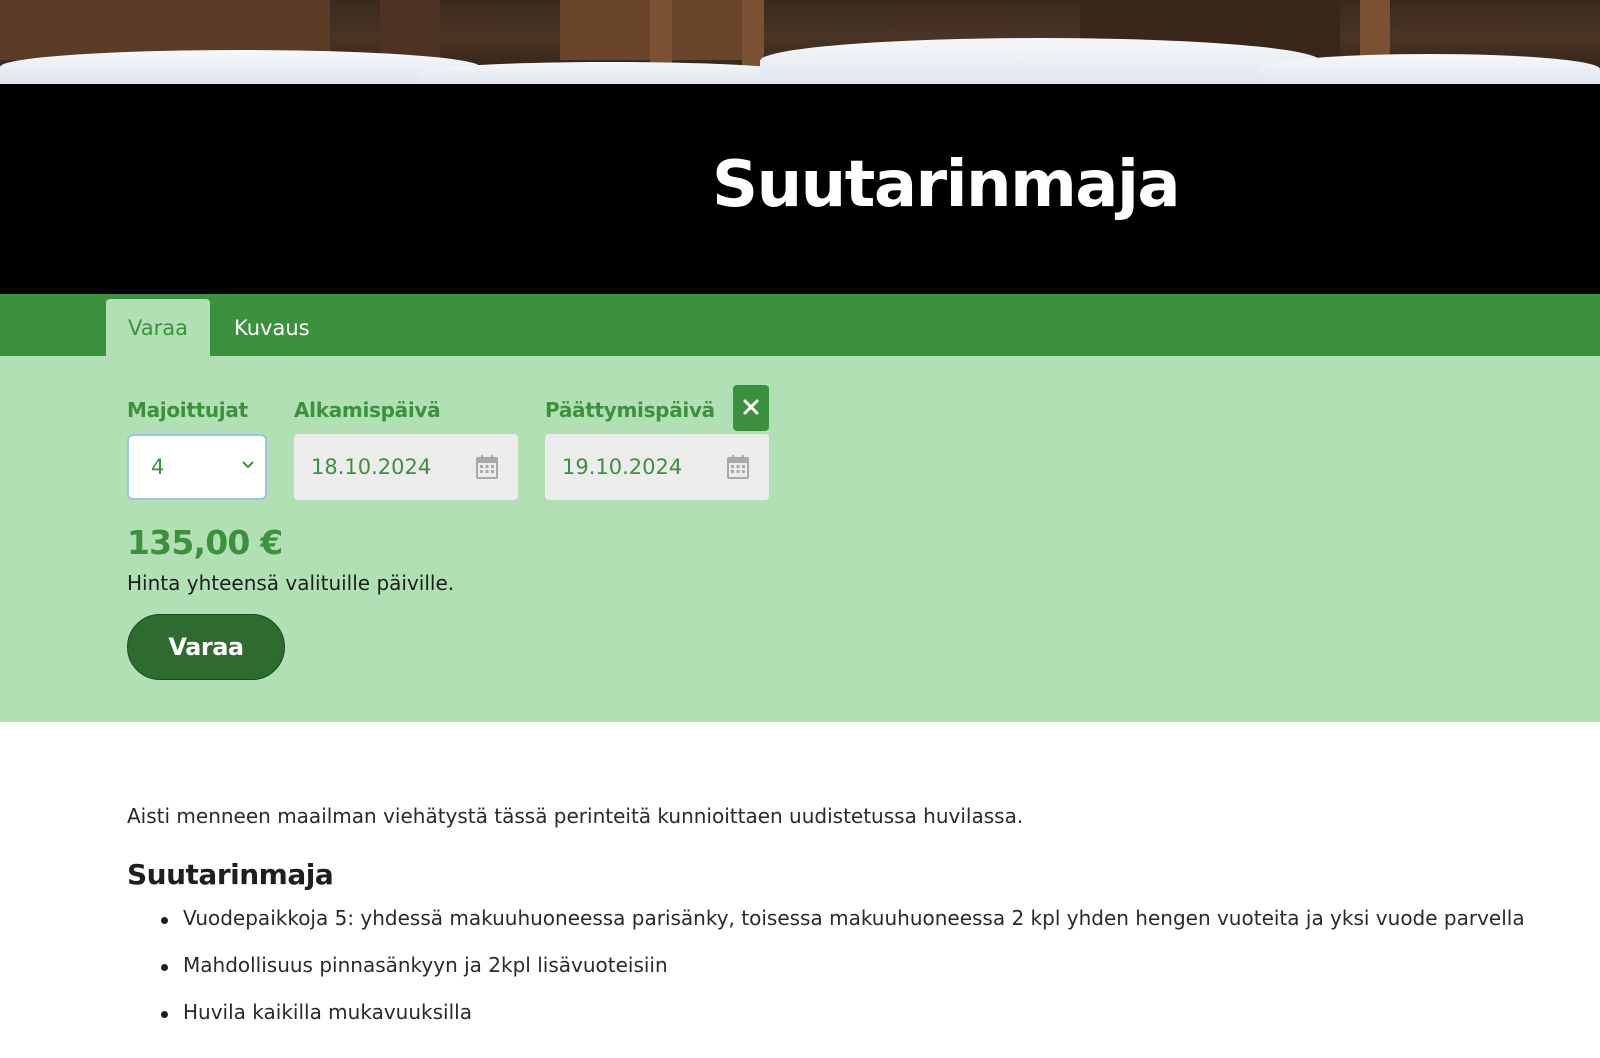 This screenshot has height=1058, width=1600. I want to click on tab-bar: Varaa Kuvaus, so click(800, 325).